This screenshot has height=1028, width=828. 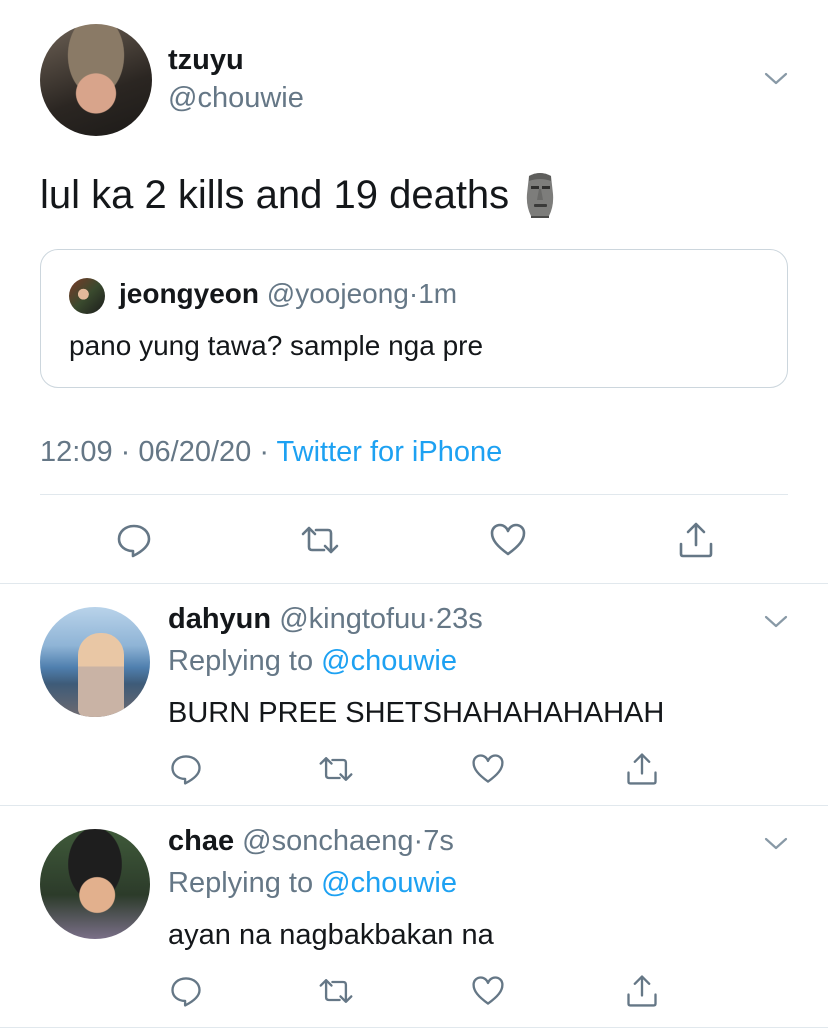 I want to click on quoted-header: jeongyeon @yoojeong·1m, so click(x=288, y=294).